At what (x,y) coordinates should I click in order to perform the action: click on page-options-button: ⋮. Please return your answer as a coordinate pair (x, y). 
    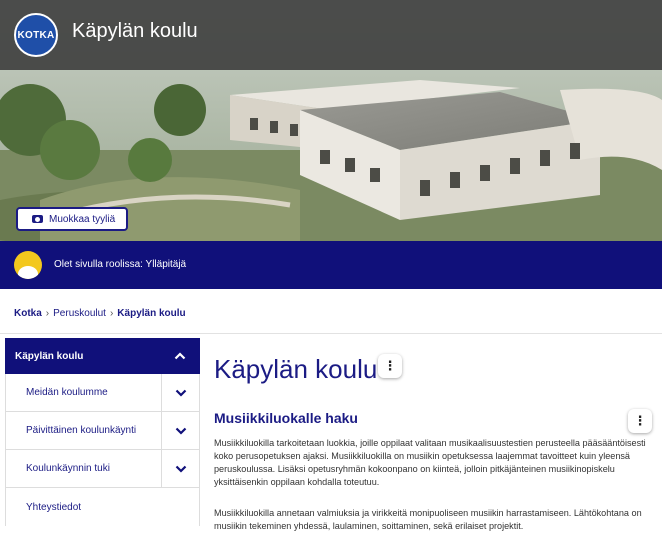
    Looking at the image, I should click on (390, 366).